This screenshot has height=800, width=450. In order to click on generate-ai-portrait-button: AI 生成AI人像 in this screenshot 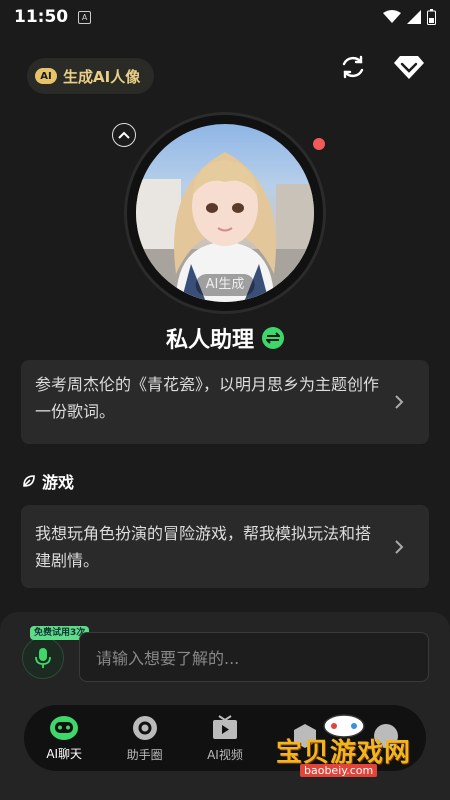, I will do `click(91, 76)`.